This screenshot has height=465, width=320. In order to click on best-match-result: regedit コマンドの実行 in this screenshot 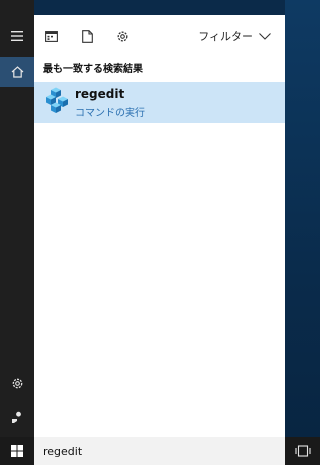, I will do `click(159, 102)`.